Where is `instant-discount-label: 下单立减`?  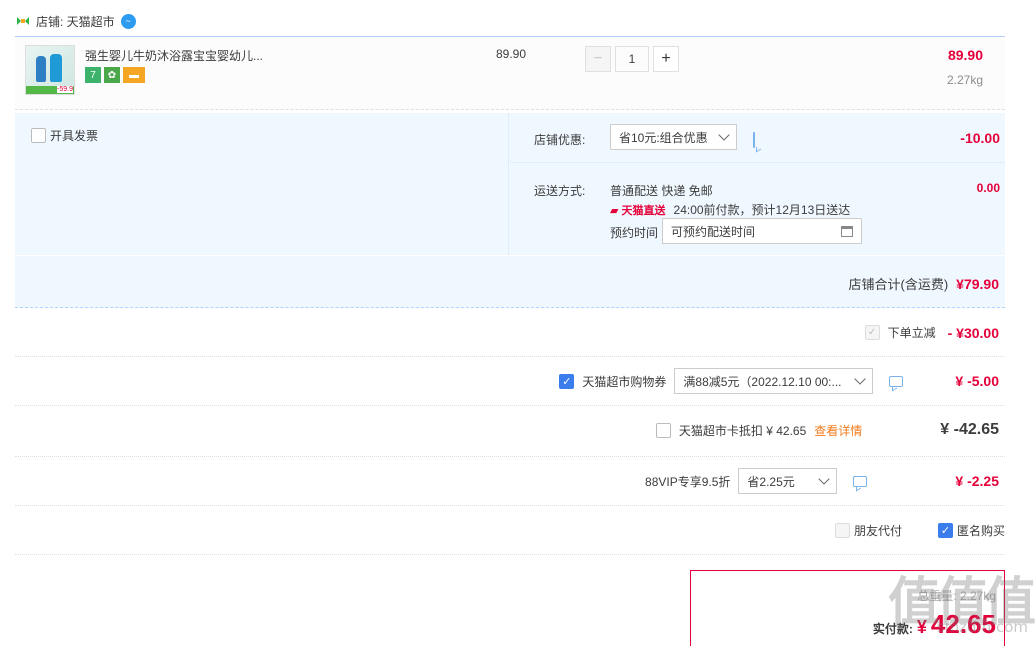
instant-discount-label: 下单立减 is located at coordinates (911, 333).